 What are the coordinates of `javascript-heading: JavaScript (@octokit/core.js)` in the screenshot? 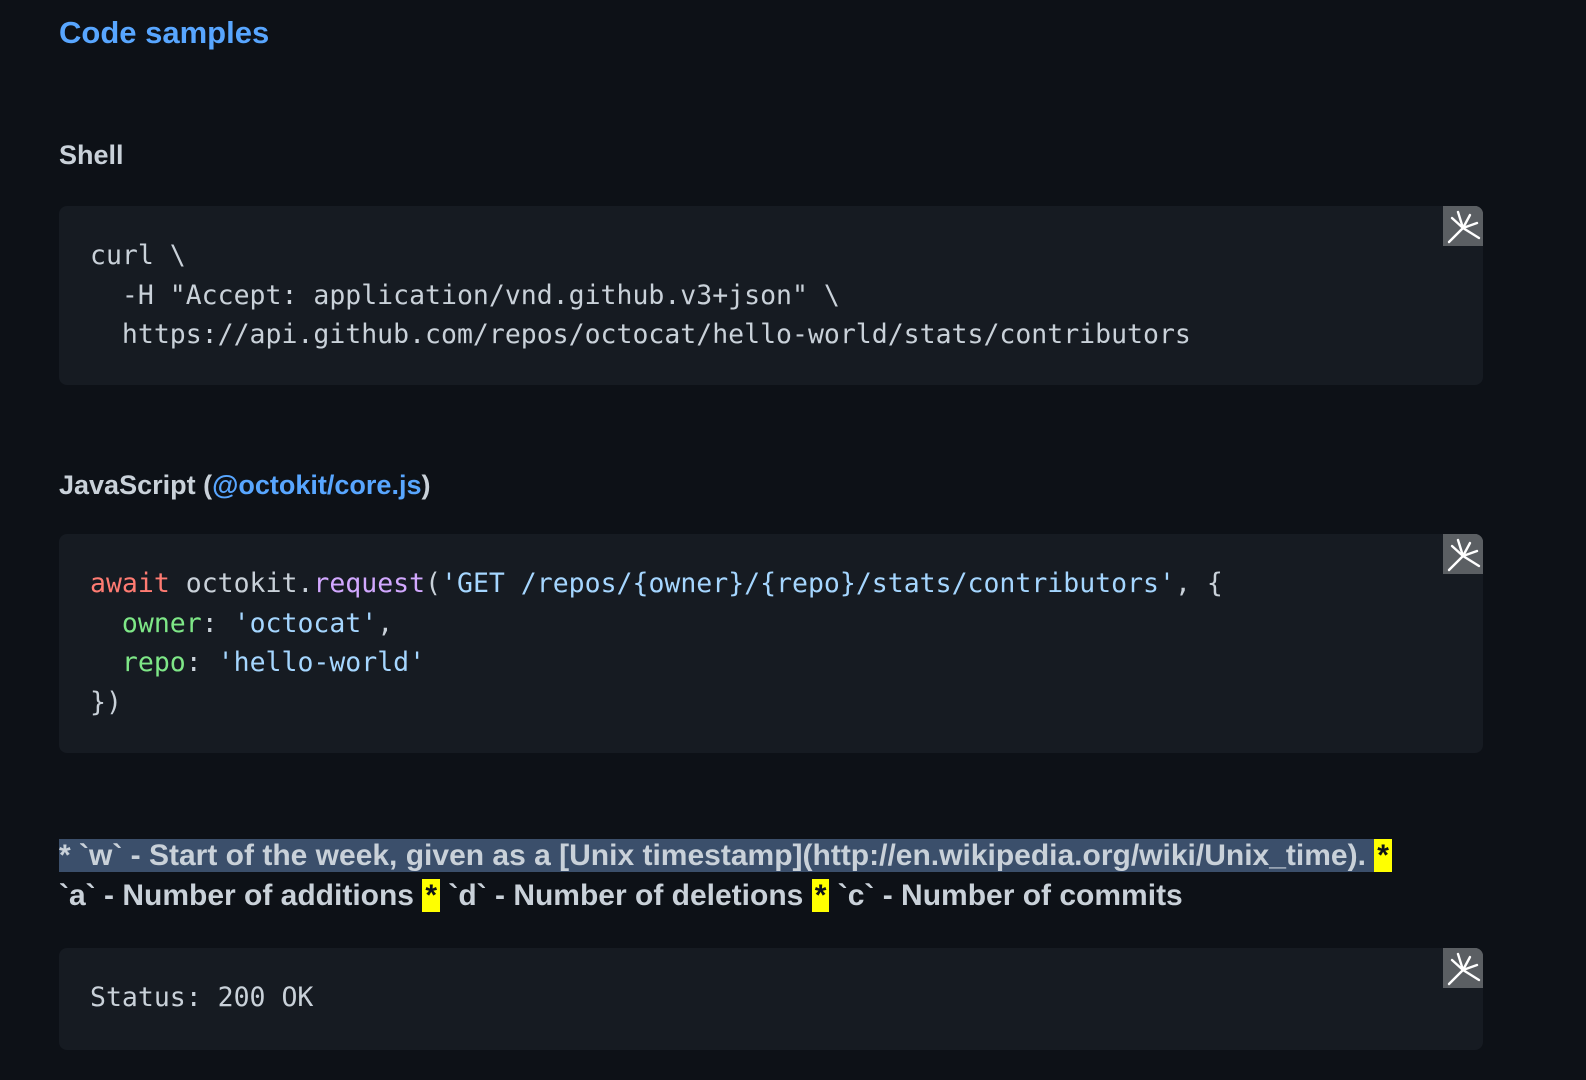 It's located at (244, 485).